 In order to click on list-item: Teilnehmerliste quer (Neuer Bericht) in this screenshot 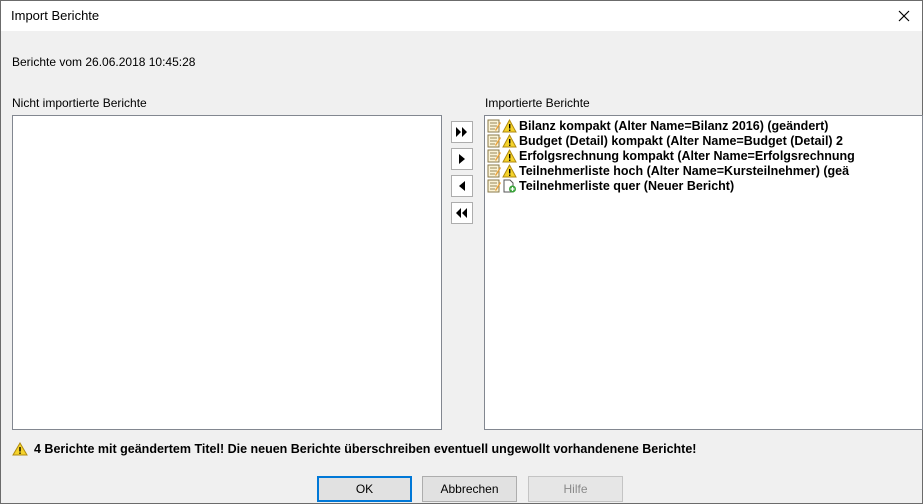, I will do `click(703, 185)`.